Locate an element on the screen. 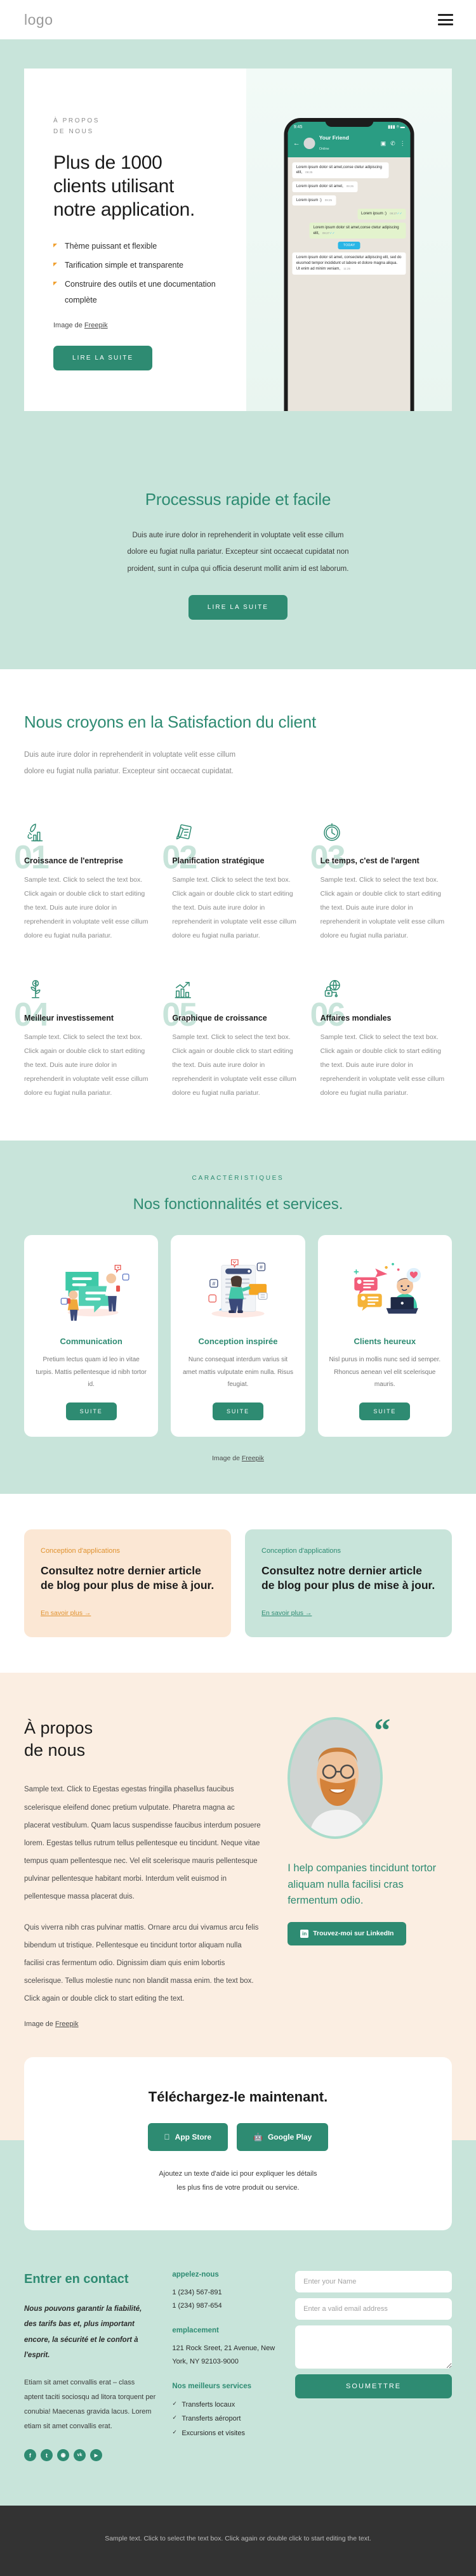  phone-time: 9:45 is located at coordinates (298, 127).